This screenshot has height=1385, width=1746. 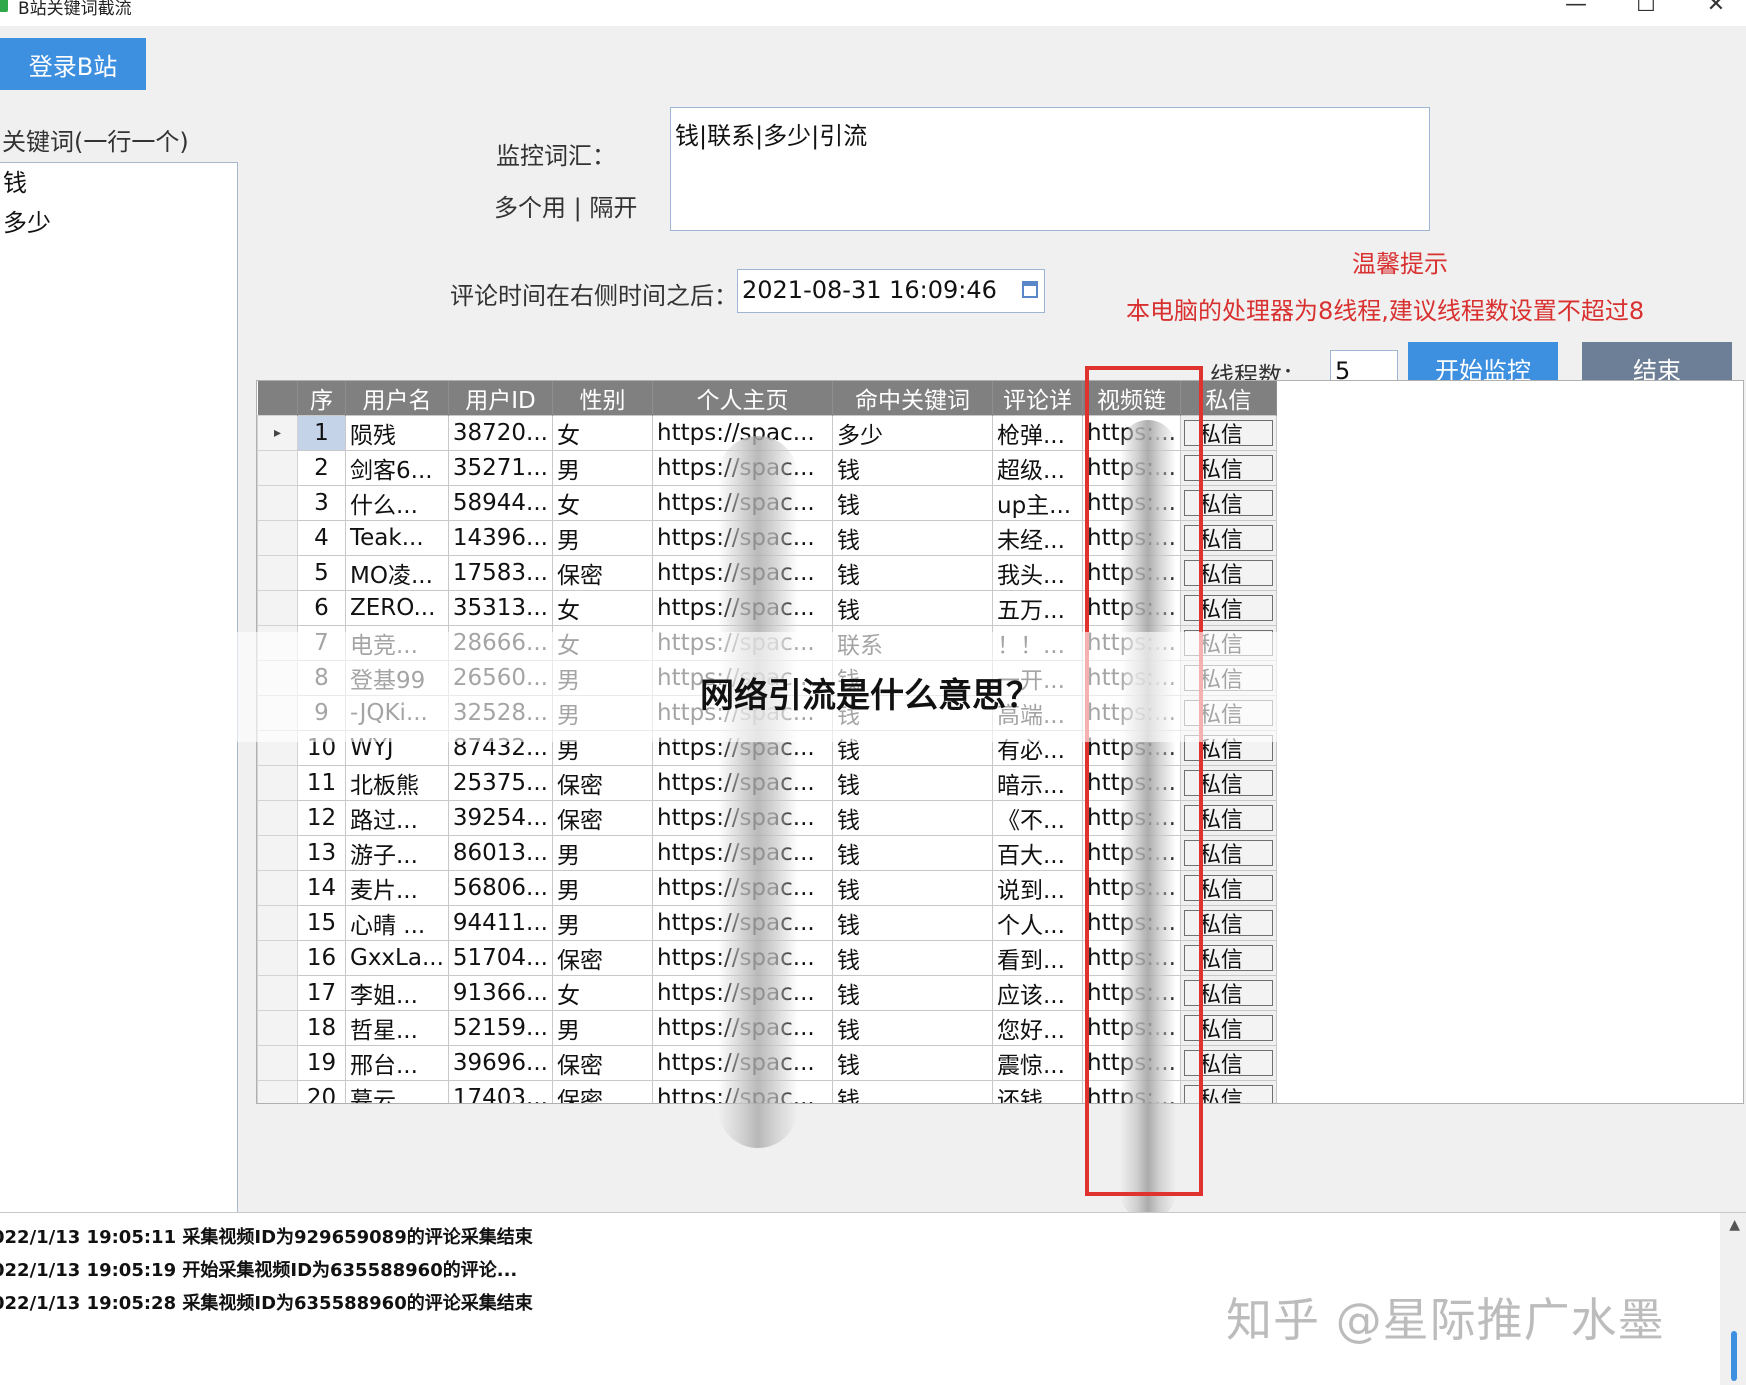 I want to click on login-button: 登录B站, so click(x=73, y=64).